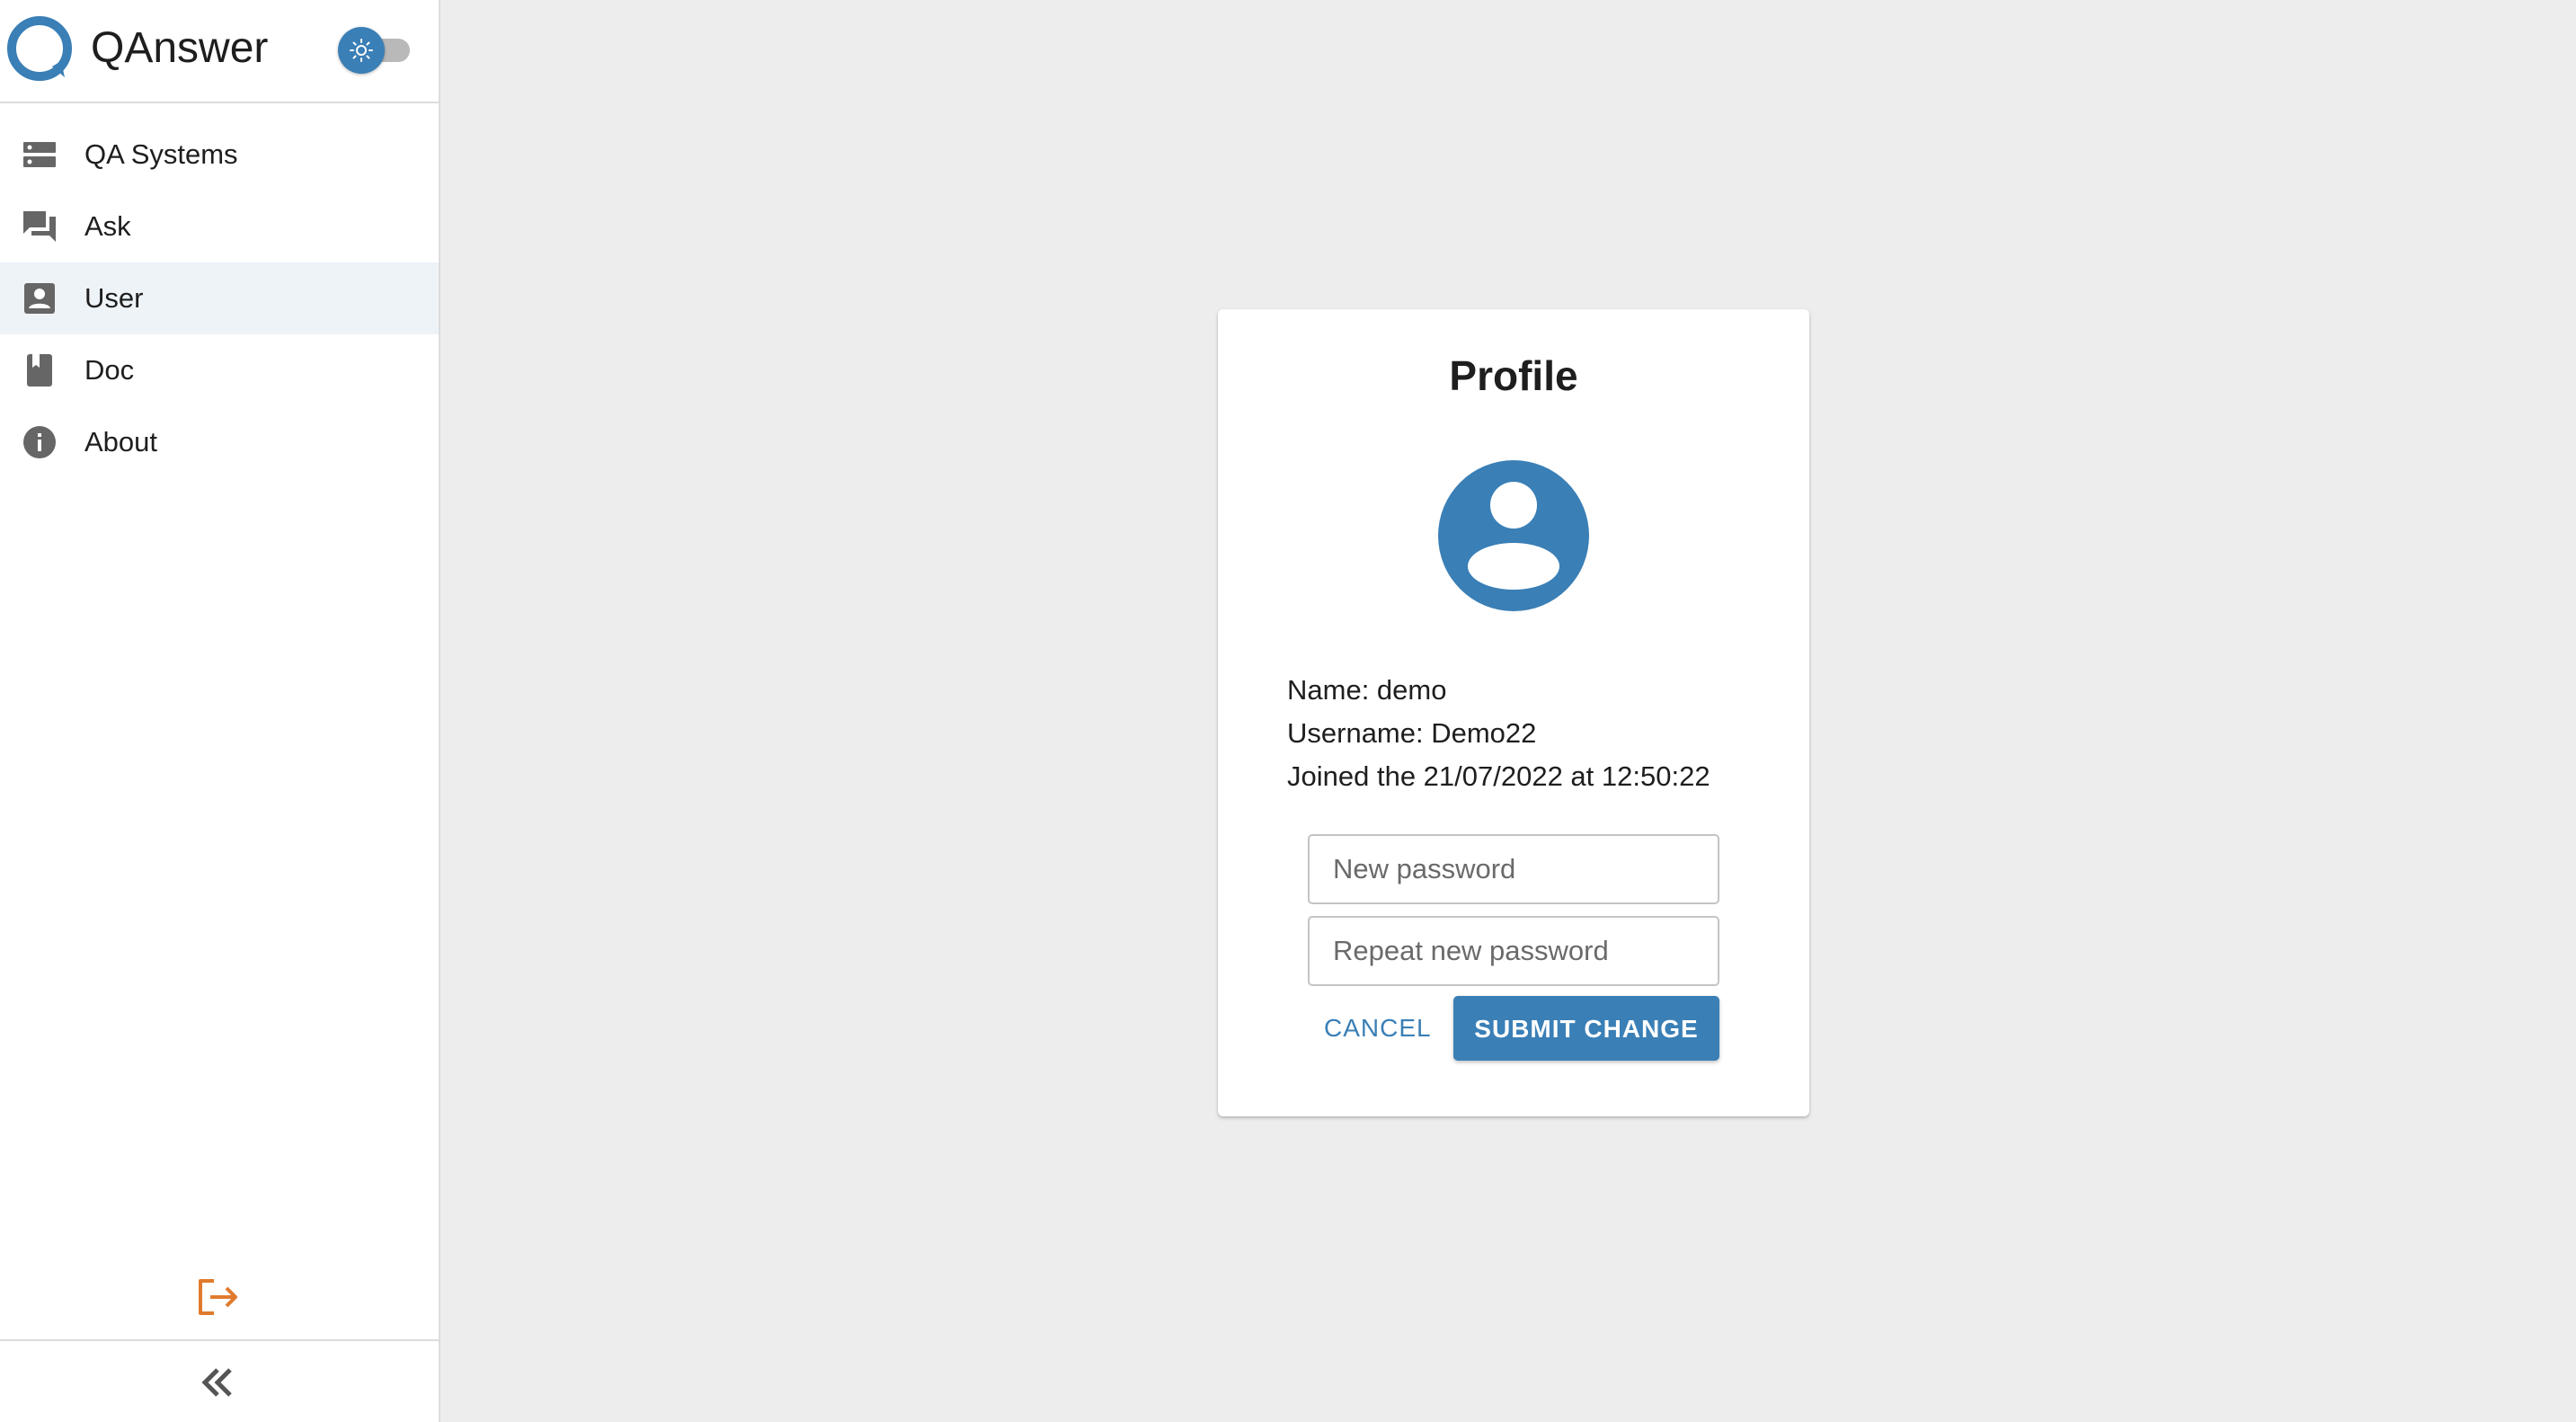 The width and height of the screenshot is (2576, 1422). What do you see at coordinates (1586, 1029) in the screenshot?
I see `submit-change-button: SUBMIT CHANGE` at bounding box center [1586, 1029].